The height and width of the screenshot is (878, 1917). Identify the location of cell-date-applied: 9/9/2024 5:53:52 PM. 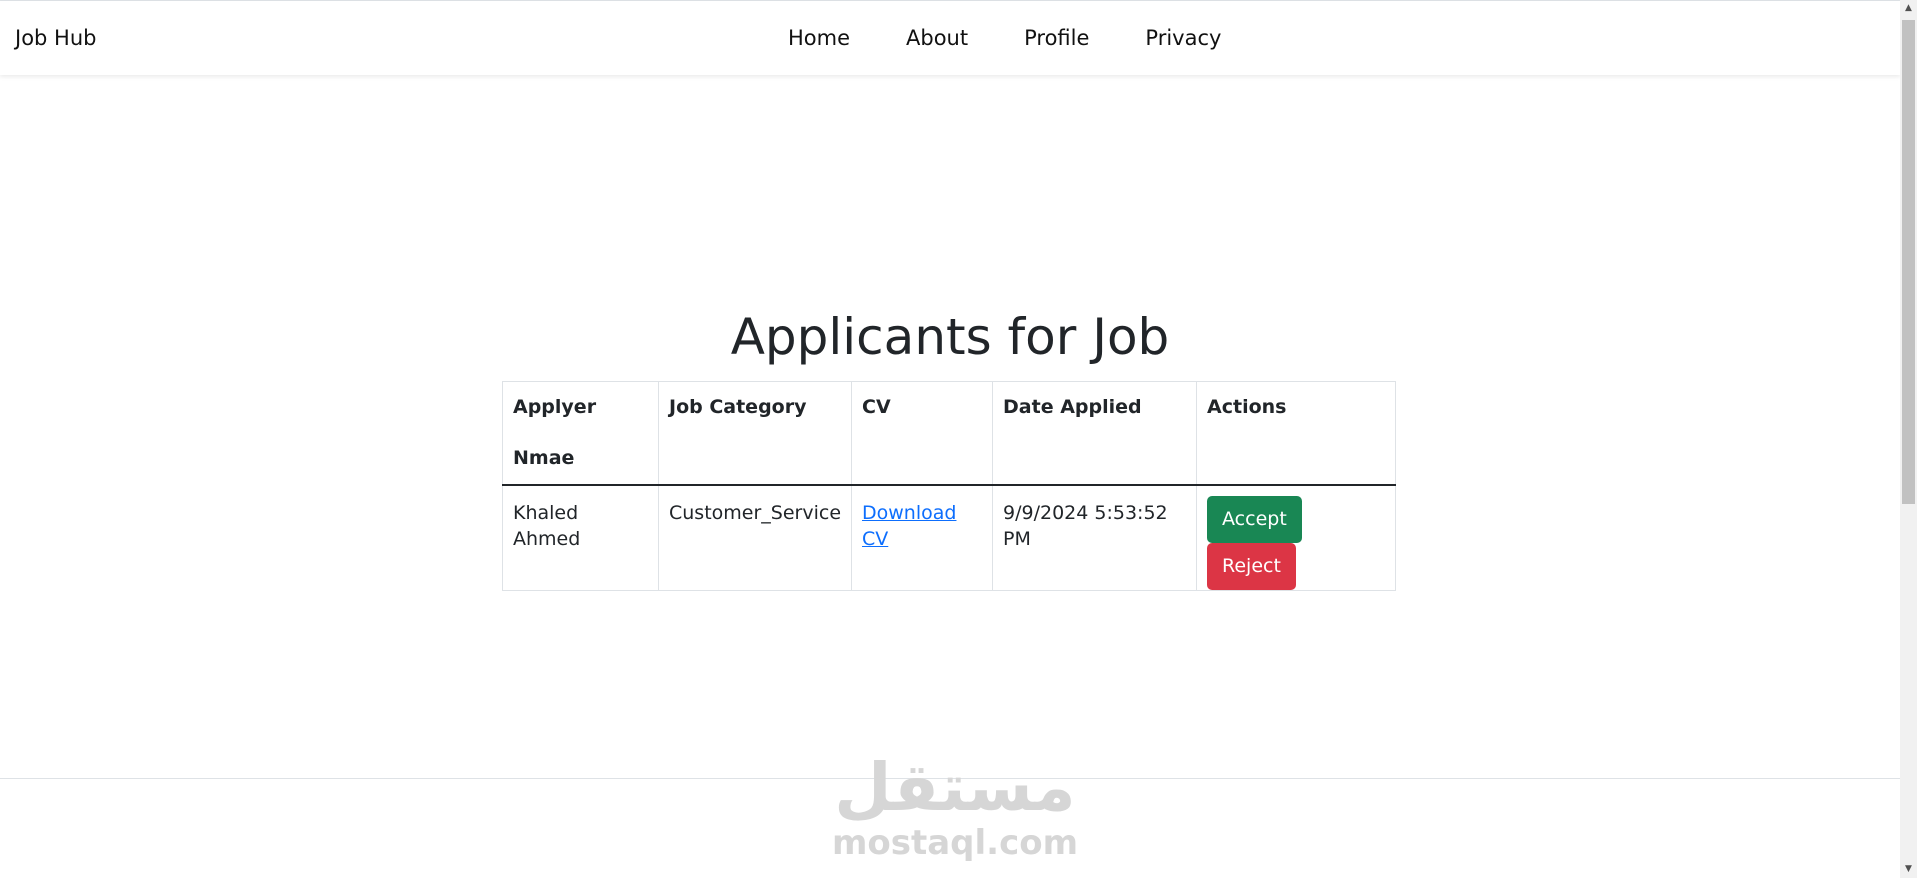
(1095, 537).